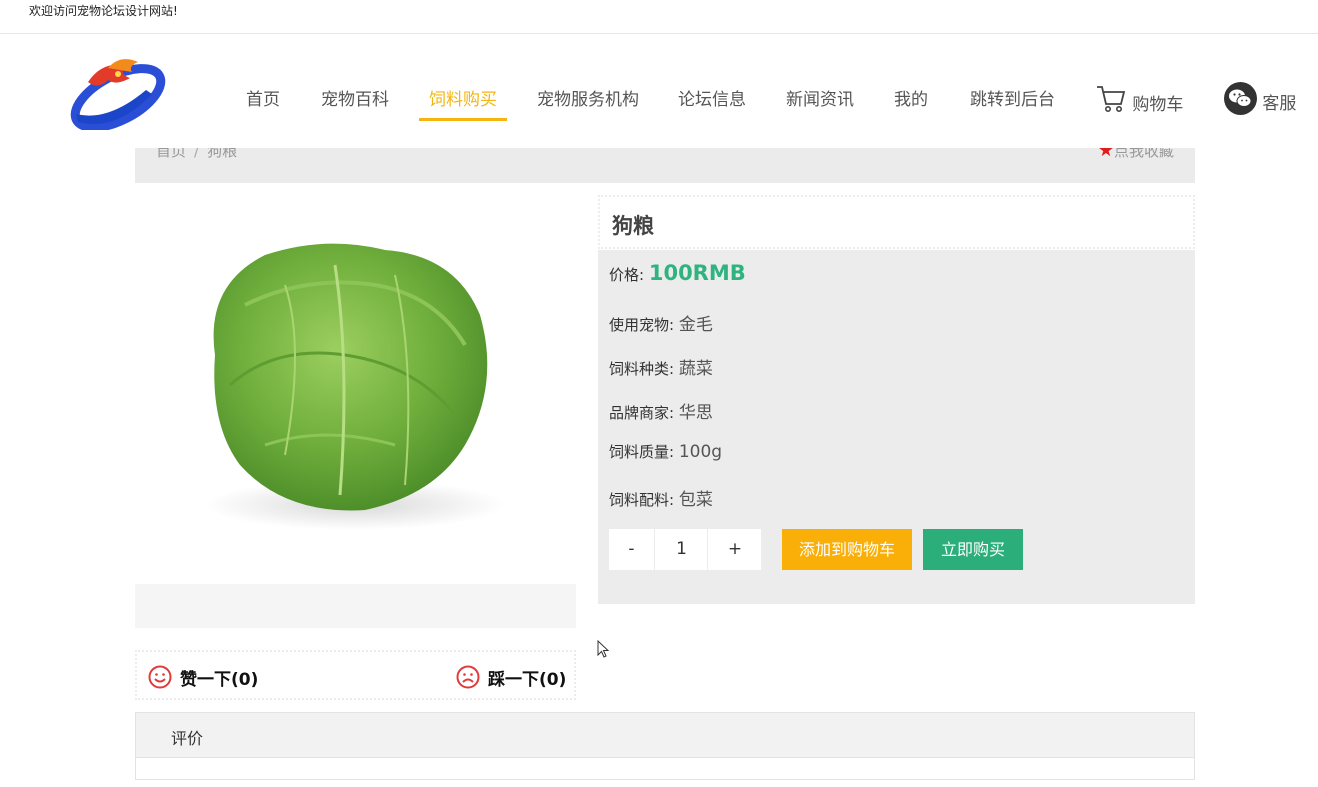  Describe the element at coordinates (118, 91) in the screenshot. I see `site-logo` at that location.